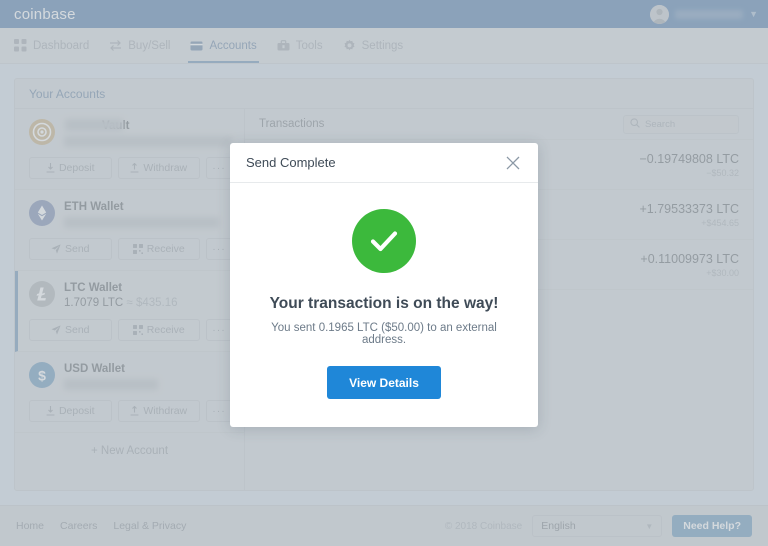 This screenshot has width=768, height=546. What do you see at coordinates (292, 124) in the screenshot?
I see `transactions-title: Transactions` at bounding box center [292, 124].